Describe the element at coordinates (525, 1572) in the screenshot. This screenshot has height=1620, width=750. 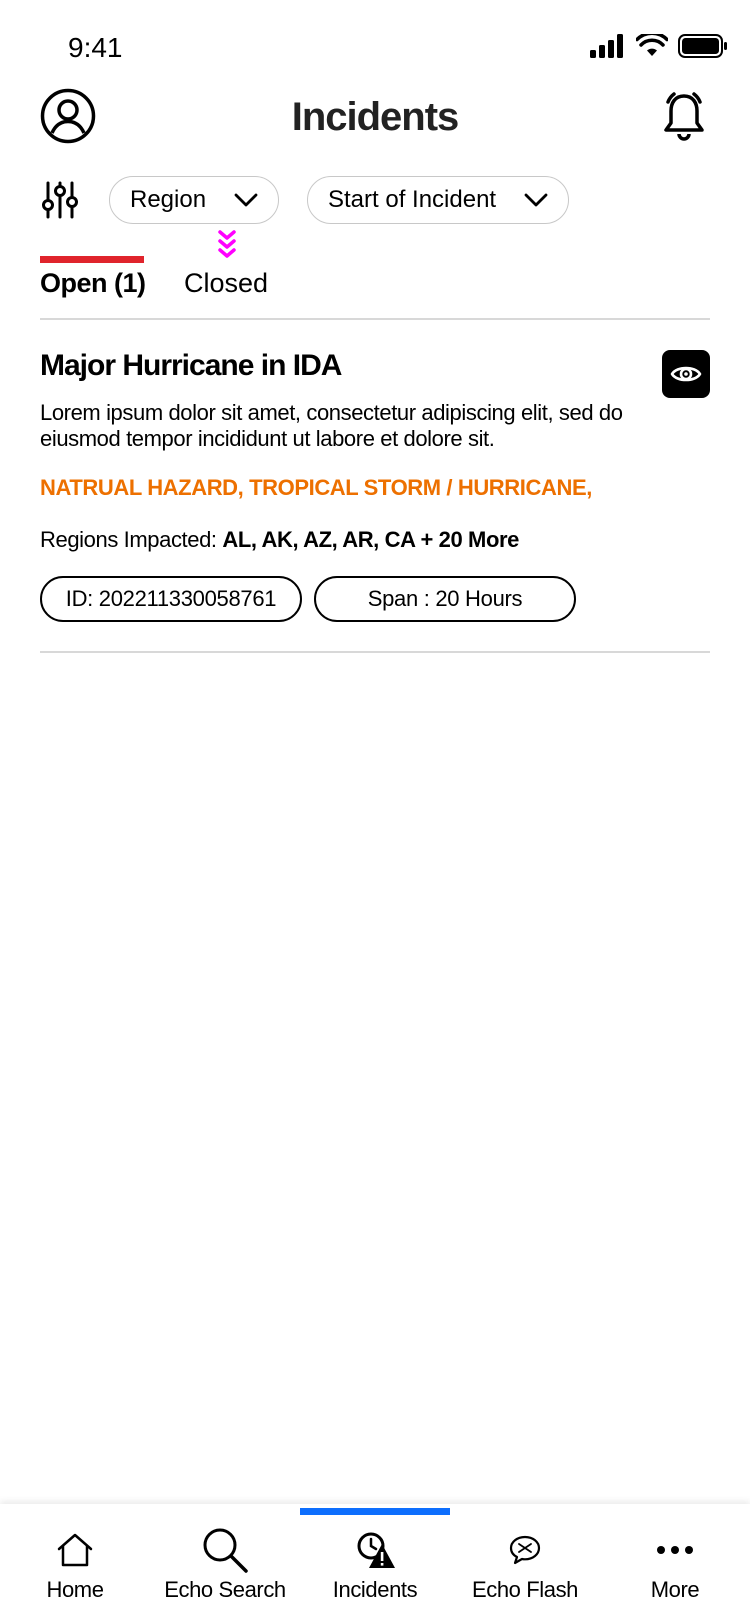
I see `nav-echo-flash: Echo Flash` at that location.